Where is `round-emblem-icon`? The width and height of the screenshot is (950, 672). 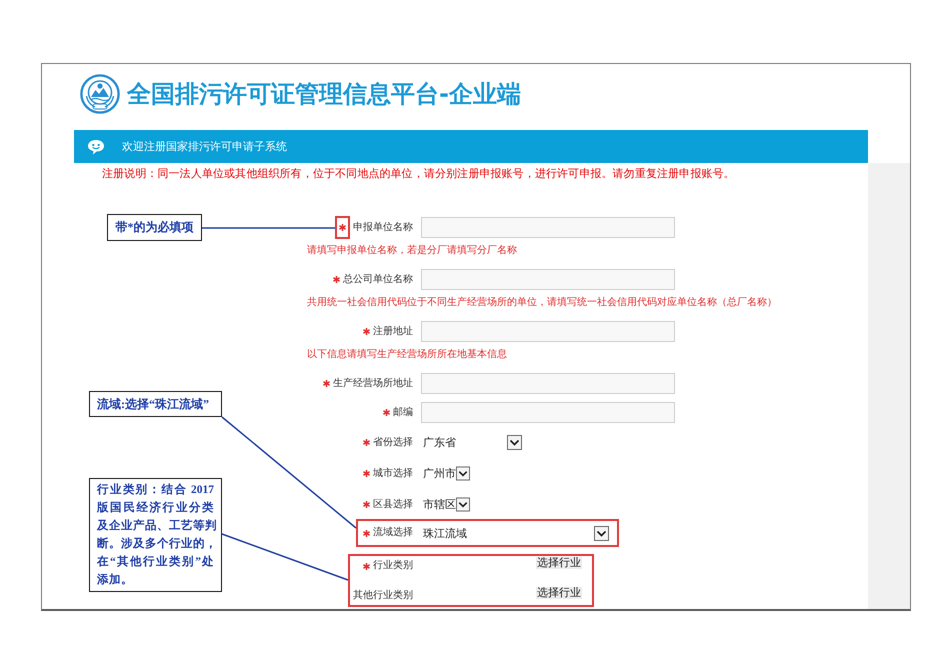 round-emblem-icon is located at coordinates (100, 94).